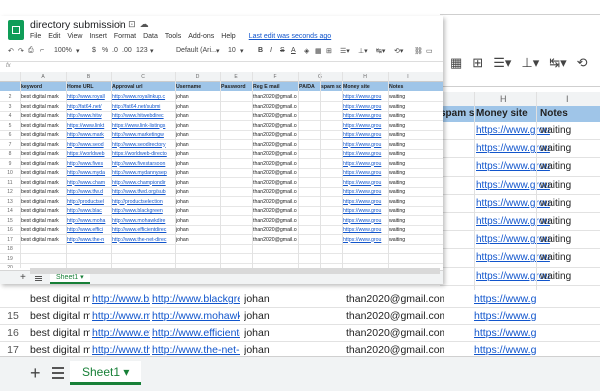 The width and height of the screenshot is (600, 391). What do you see at coordinates (557, 63) in the screenshot?
I see `wrap-icon: ↹▾` at bounding box center [557, 63].